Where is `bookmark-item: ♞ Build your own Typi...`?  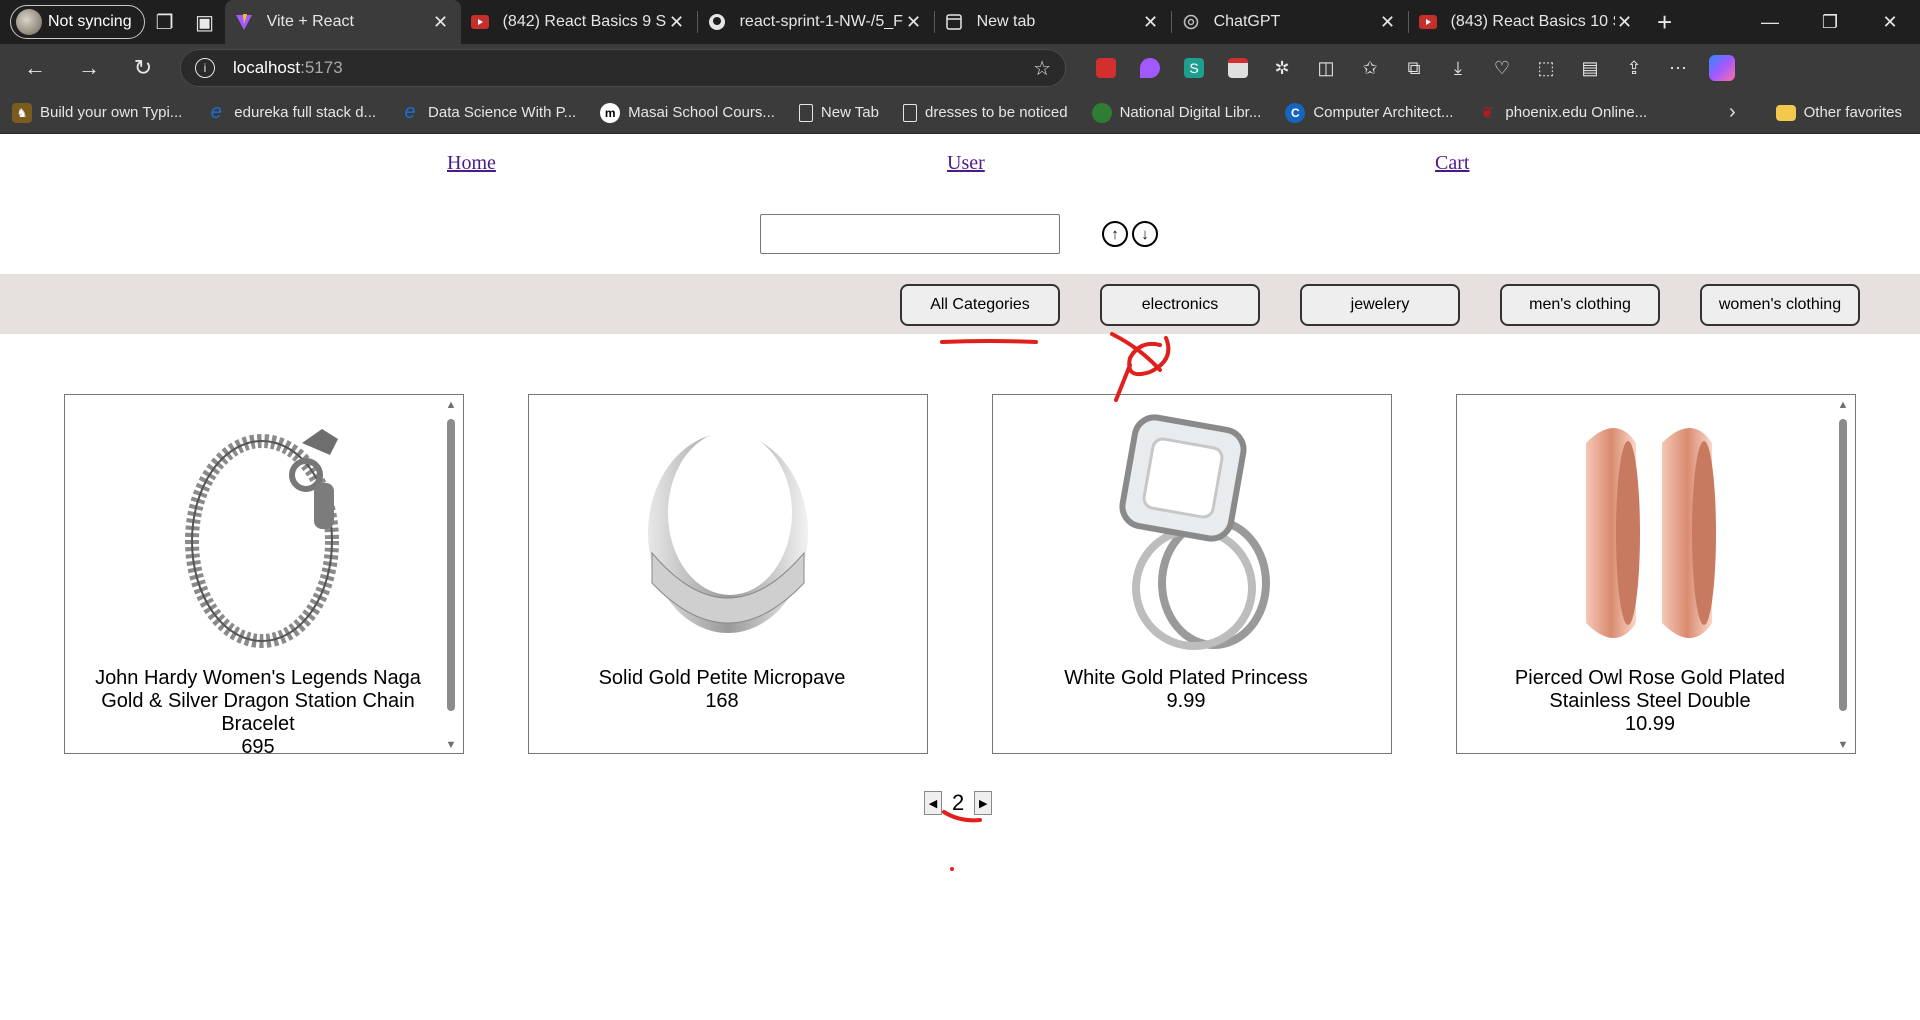 bookmark-item: ♞ Build your own Typi... is located at coordinates (97, 112).